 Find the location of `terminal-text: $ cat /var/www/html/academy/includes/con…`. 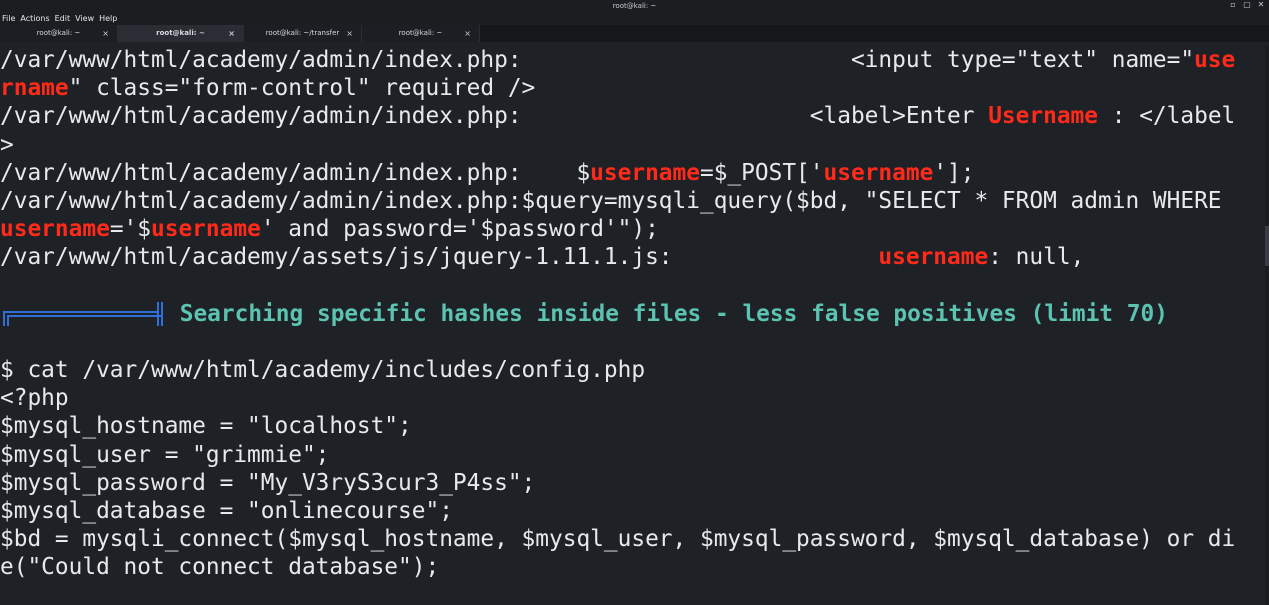

terminal-text: $ cat /var/www/html/academy/includes/con… is located at coordinates (323, 370).